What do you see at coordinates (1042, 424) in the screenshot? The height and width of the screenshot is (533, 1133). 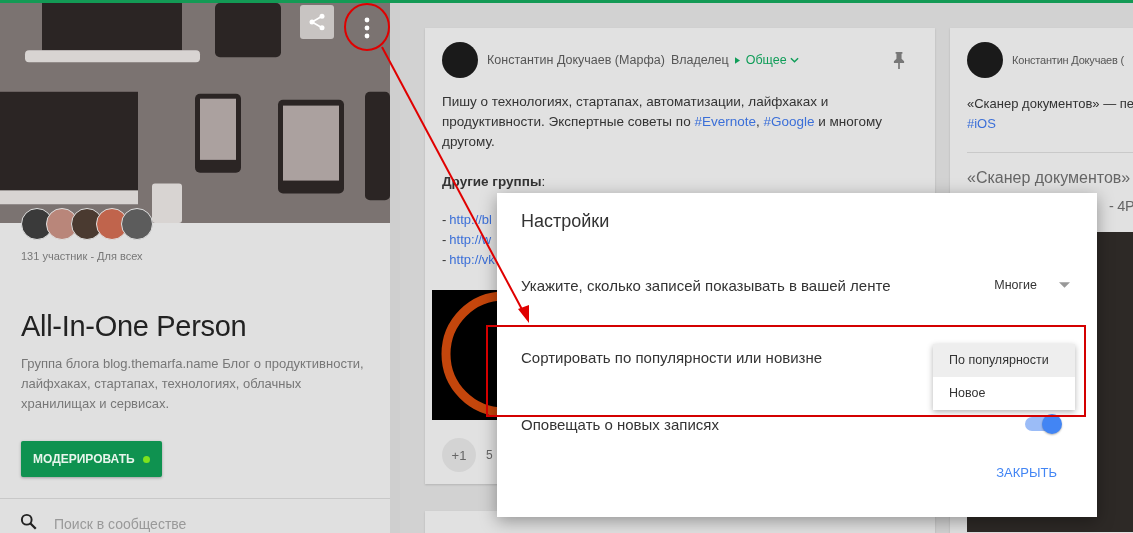 I see `notify-toggle` at bounding box center [1042, 424].